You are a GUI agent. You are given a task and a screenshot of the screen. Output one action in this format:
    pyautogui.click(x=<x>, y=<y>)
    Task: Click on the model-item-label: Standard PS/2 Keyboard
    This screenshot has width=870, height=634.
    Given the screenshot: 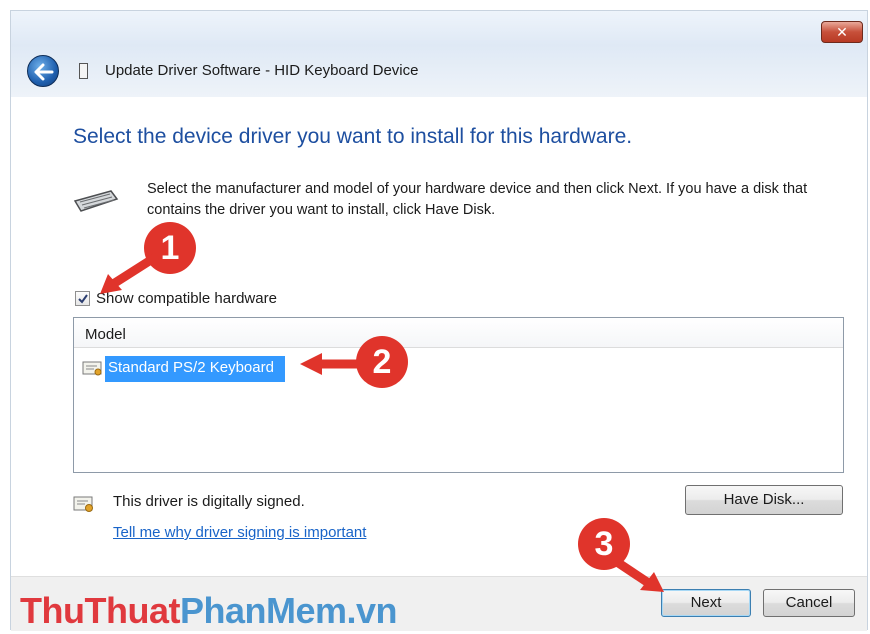 What is the action you would take?
    pyautogui.click(x=195, y=369)
    